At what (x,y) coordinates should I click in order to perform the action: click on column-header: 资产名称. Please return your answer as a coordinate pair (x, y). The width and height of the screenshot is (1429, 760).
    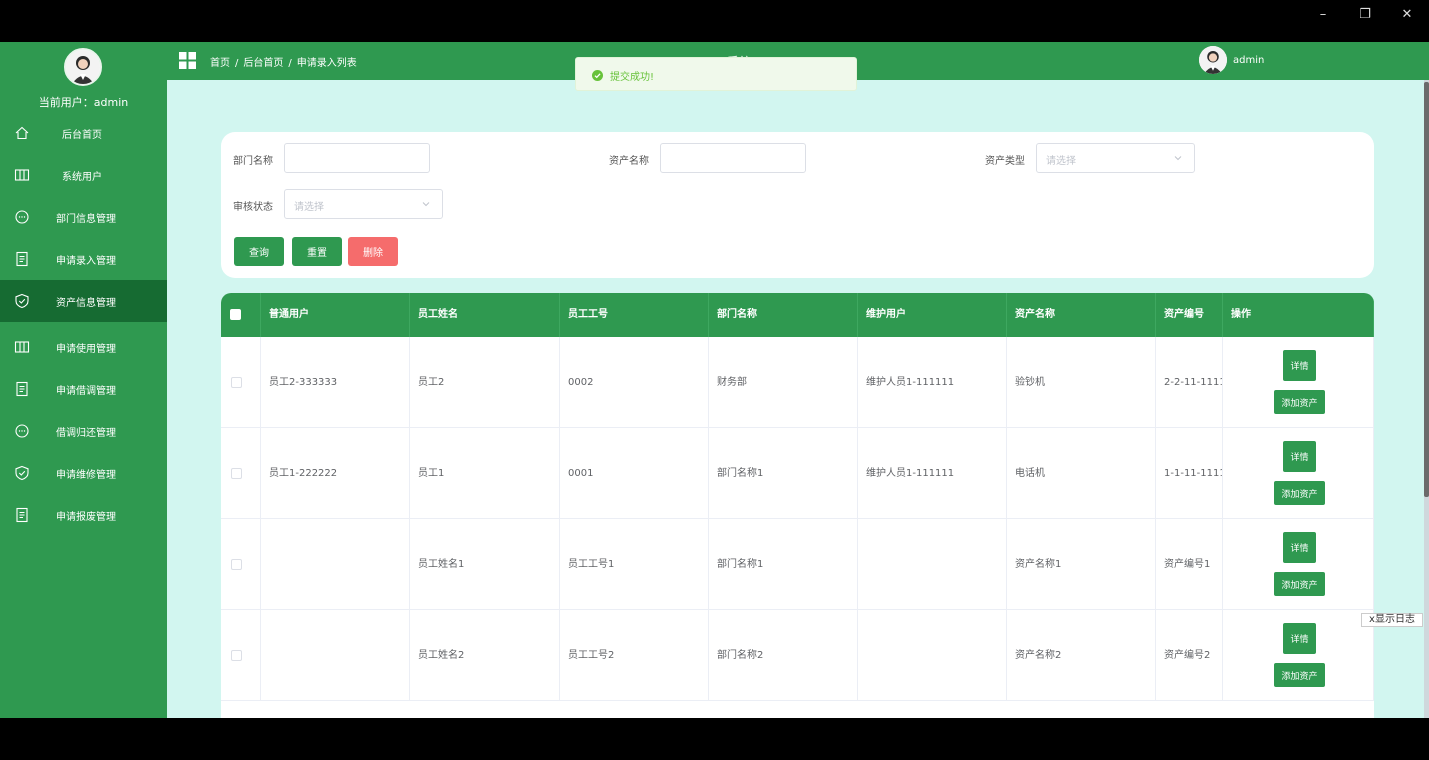
    Looking at the image, I should click on (1081, 315).